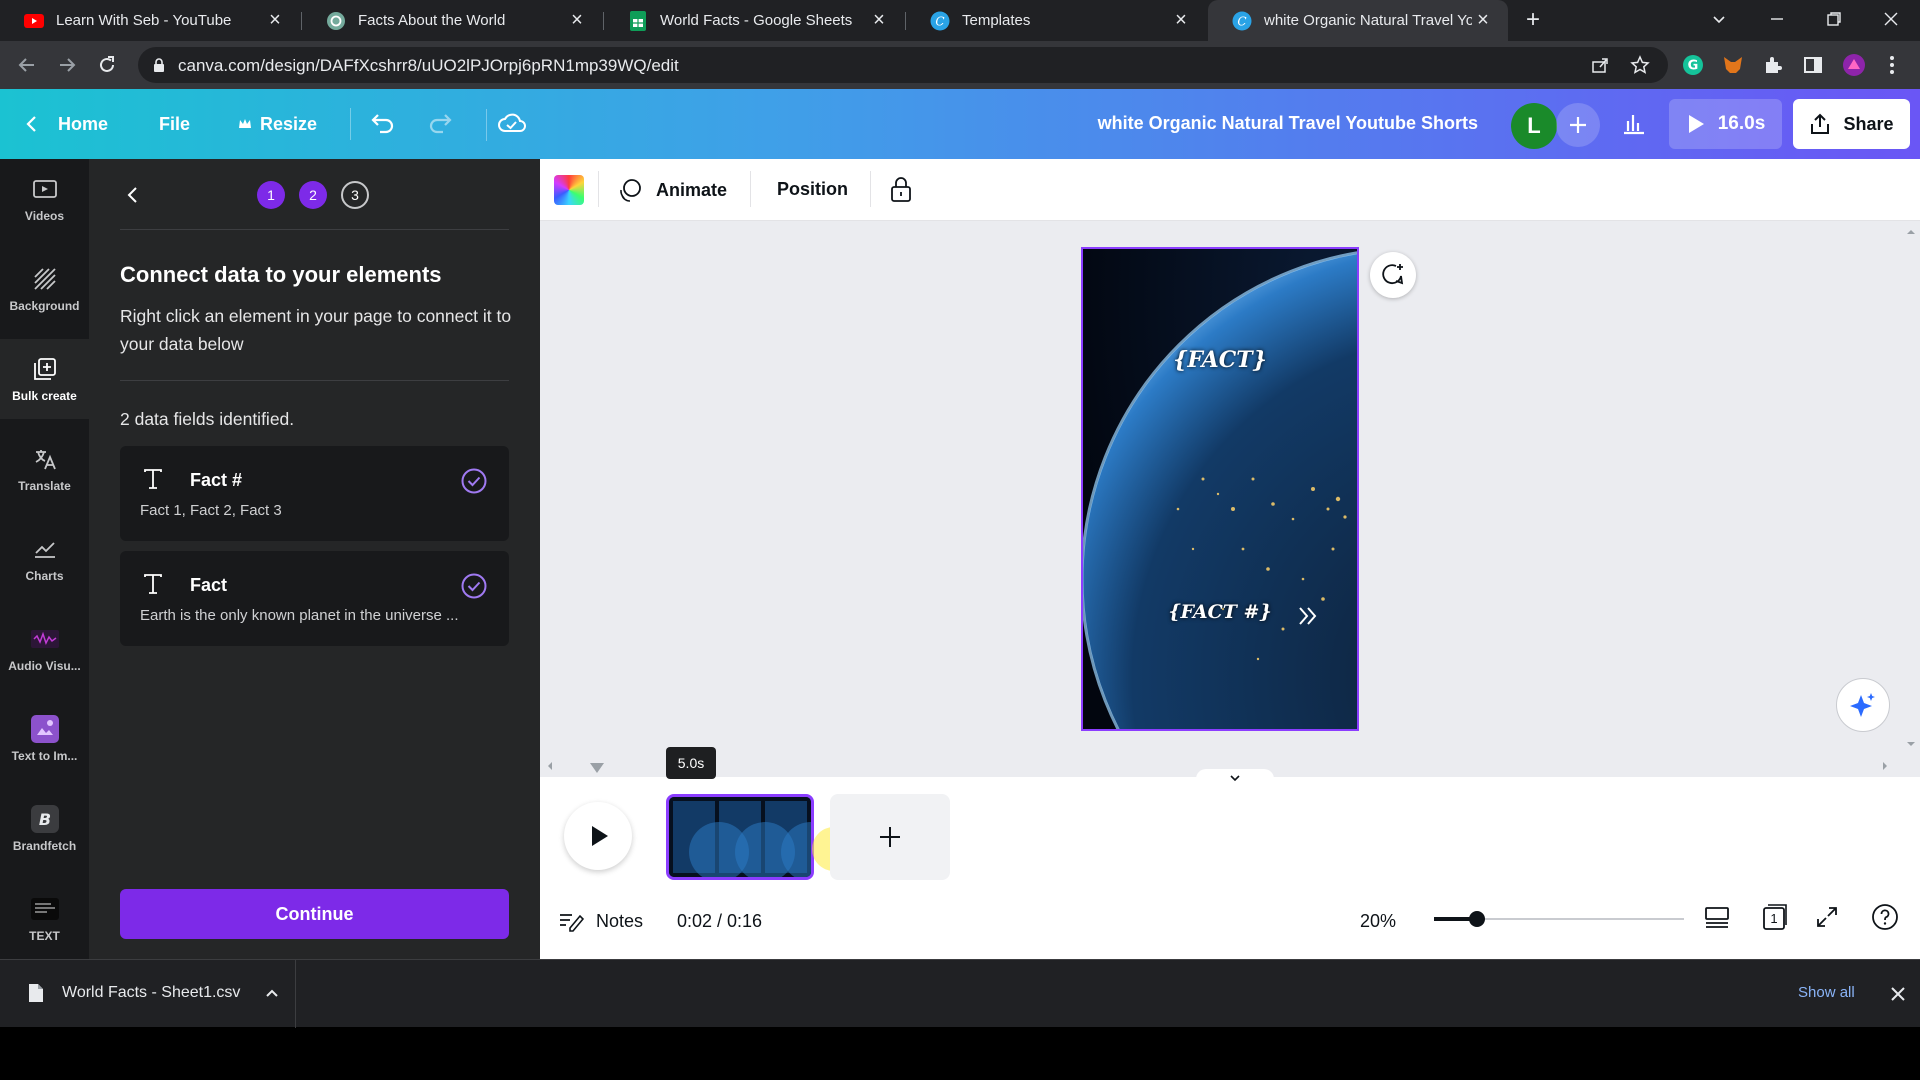 Image resolution: width=1920 pixels, height=1080 pixels. I want to click on rail-item-charts: Charts, so click(44, 559).